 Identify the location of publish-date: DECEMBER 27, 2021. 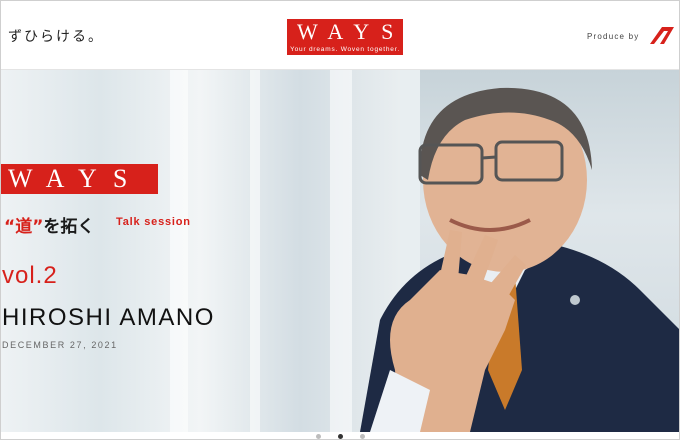
(60, 345).